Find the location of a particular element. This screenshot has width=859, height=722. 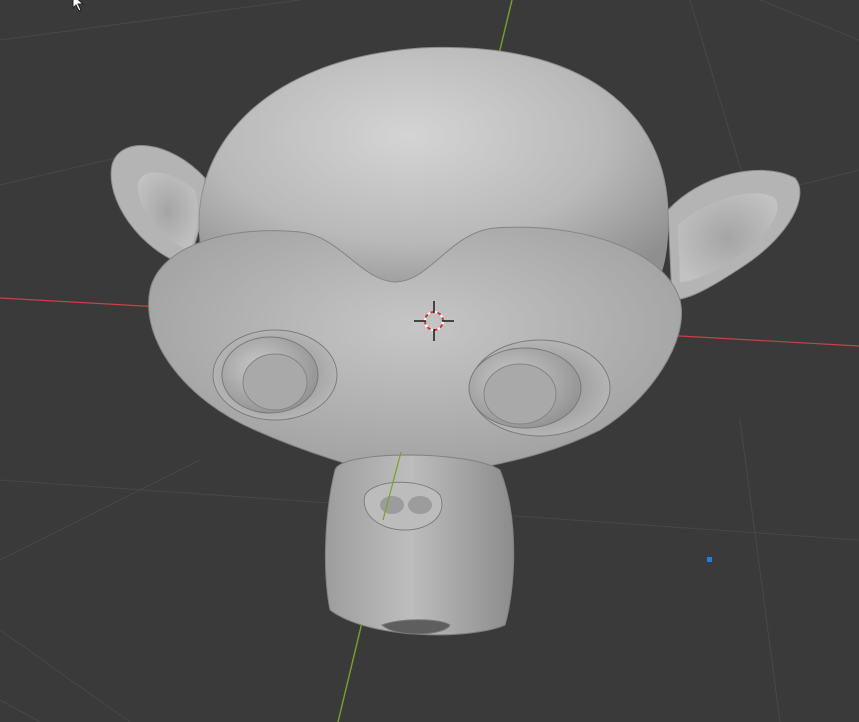

mouse-pointer-icon is located at coordinates (78, 6).